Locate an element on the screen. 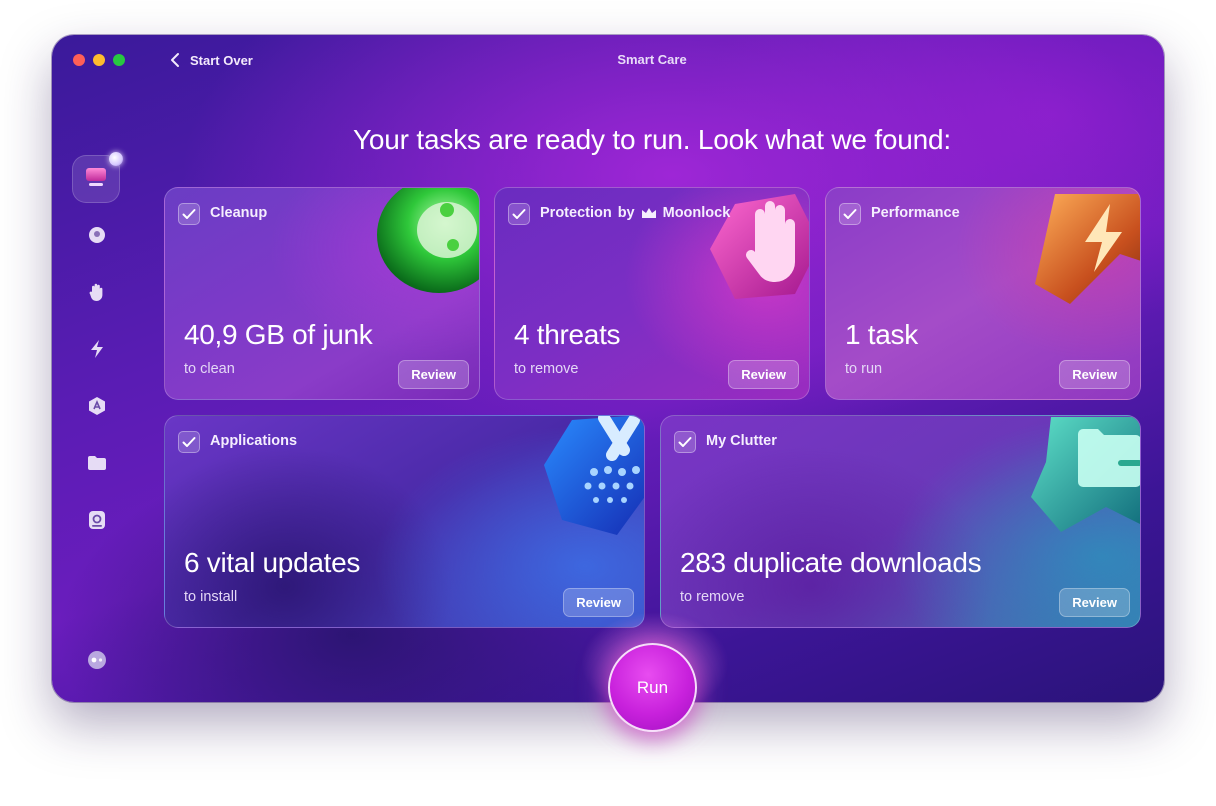 This screenshot has height=806, width=1216. protection-value: 4 threats is located at coordinates (567, 334).